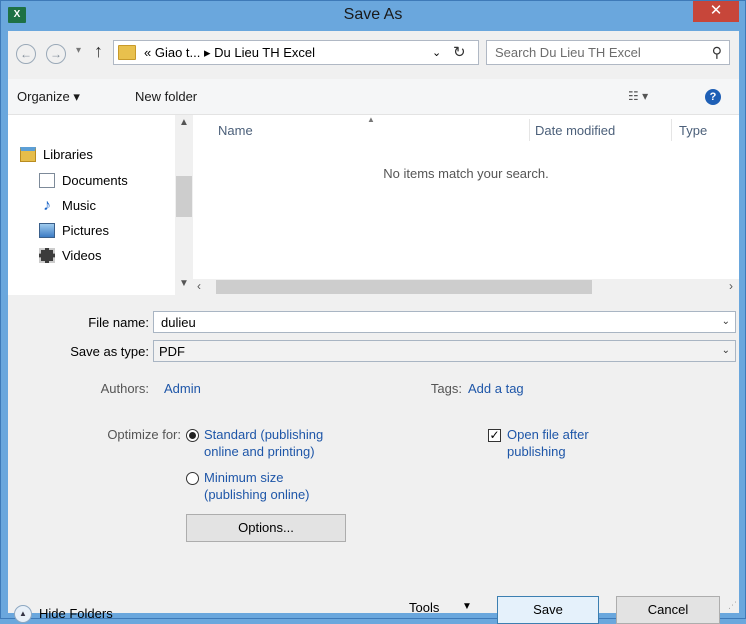 Image resolution: width=746 pixels, height=624 pixels. Describe the element at coordinates (23, 614) in the screenshot. I see `hide-folders-icon: ▲` at that location.